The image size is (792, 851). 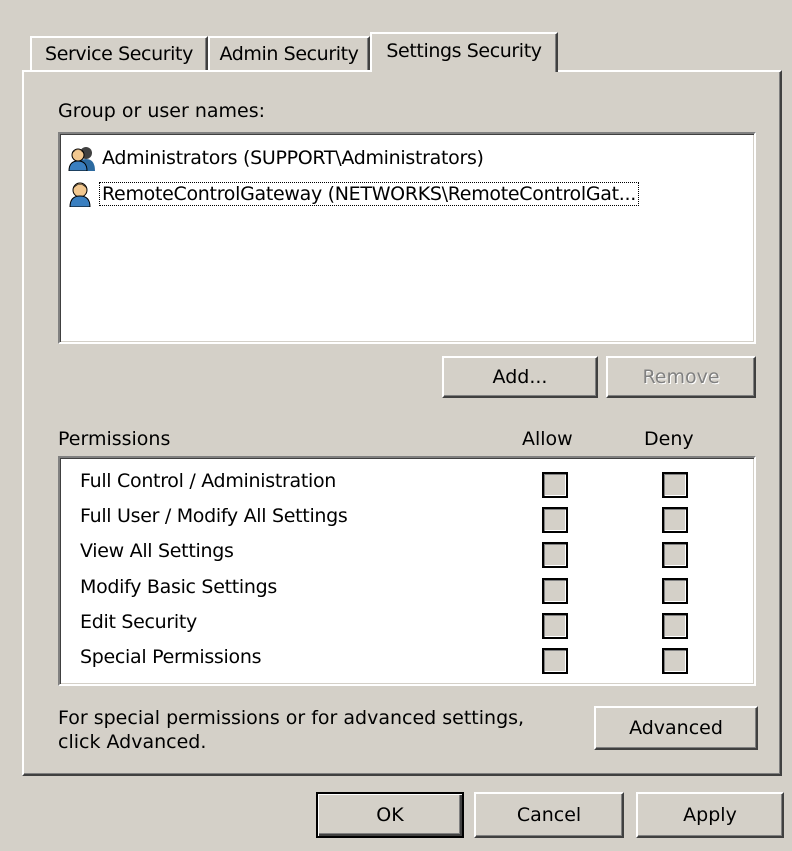 I want to click on deny-column-header: Deny, so click(x=669, y=439).